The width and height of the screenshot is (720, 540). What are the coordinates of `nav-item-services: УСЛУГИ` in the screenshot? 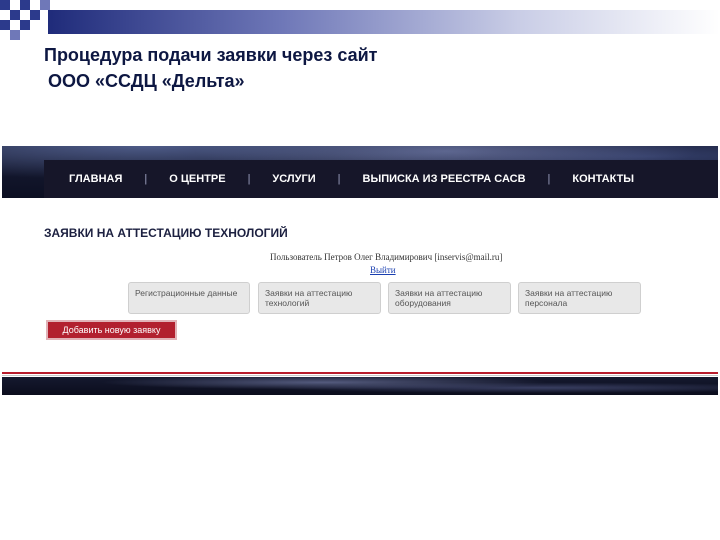 It's located at (293, 179).